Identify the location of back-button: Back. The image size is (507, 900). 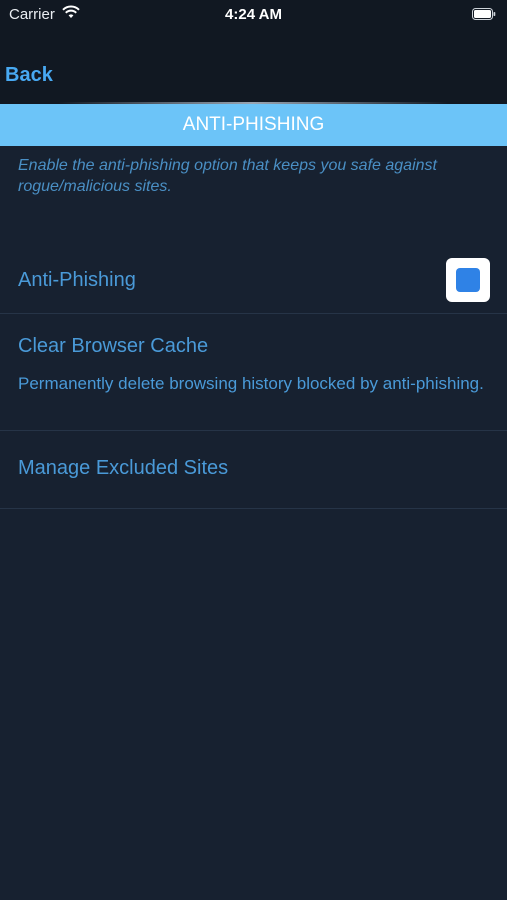
(29, 75).